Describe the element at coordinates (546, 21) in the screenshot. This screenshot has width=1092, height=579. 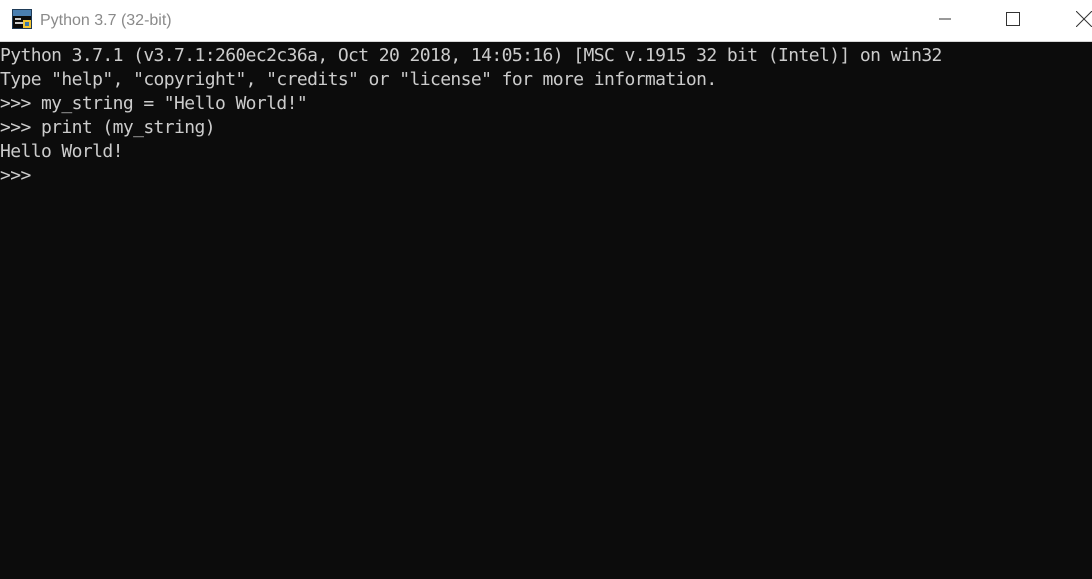
I see `title-bar: Python 3.7 (32-bit)` at that location.